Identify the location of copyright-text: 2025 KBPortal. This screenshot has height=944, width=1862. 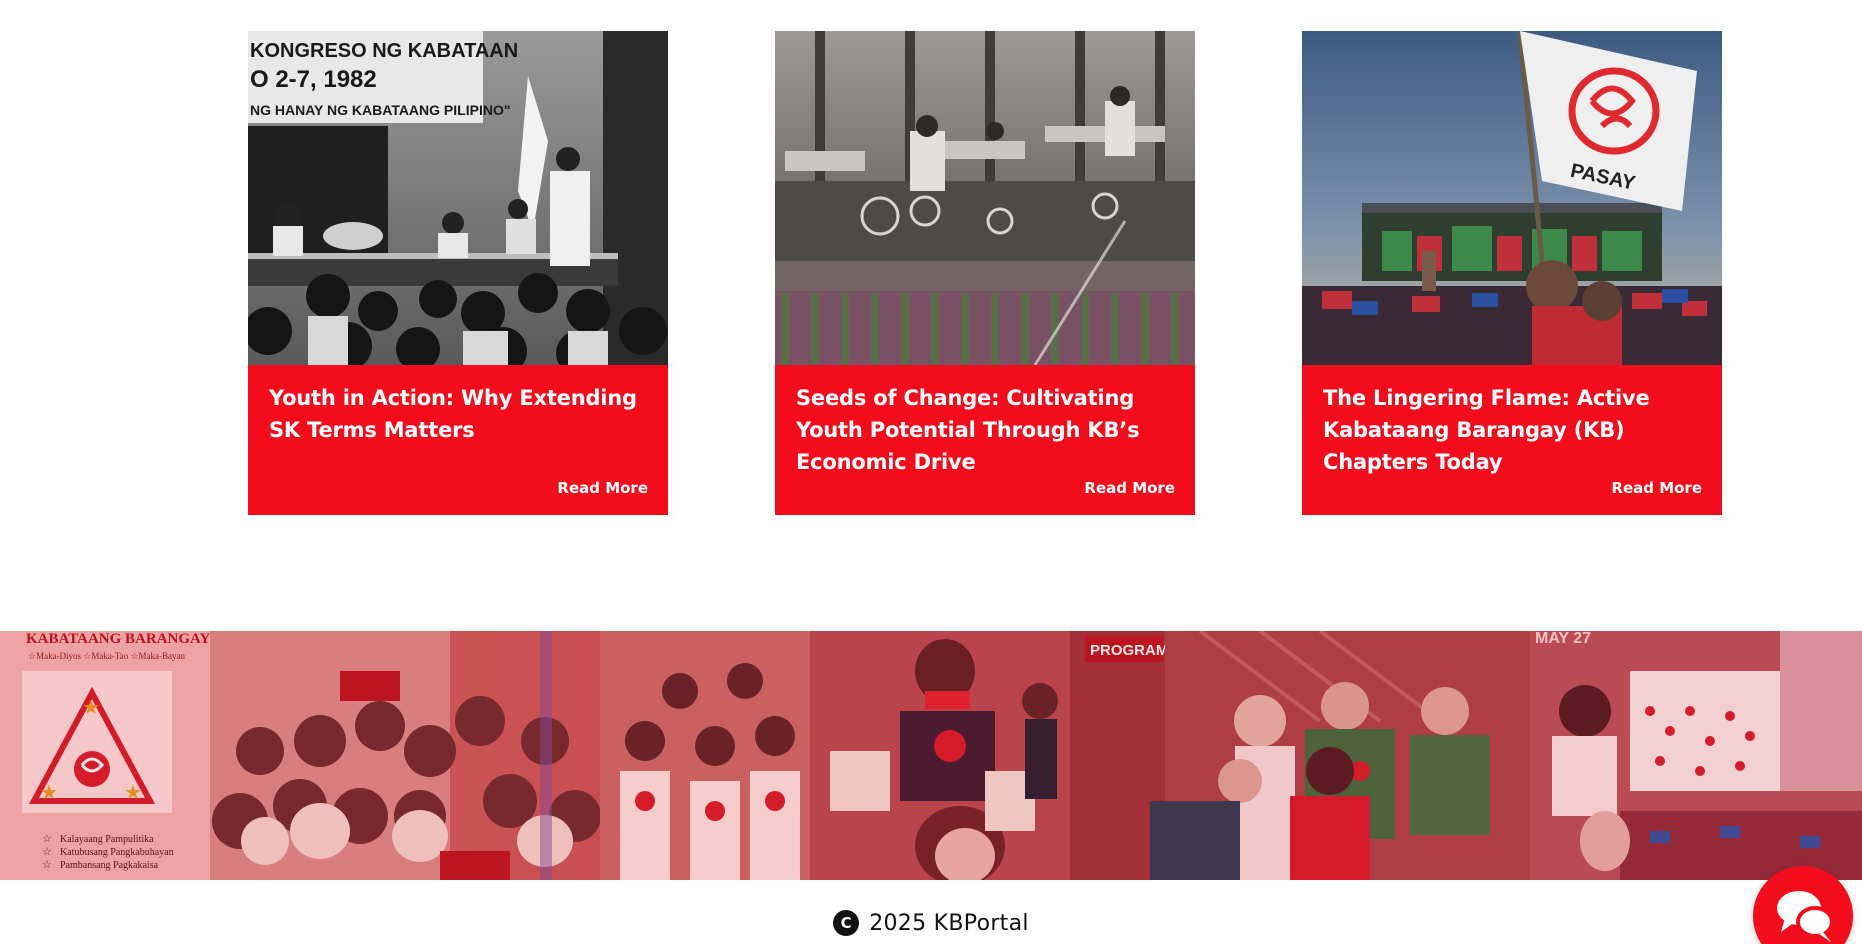
(949, 923).